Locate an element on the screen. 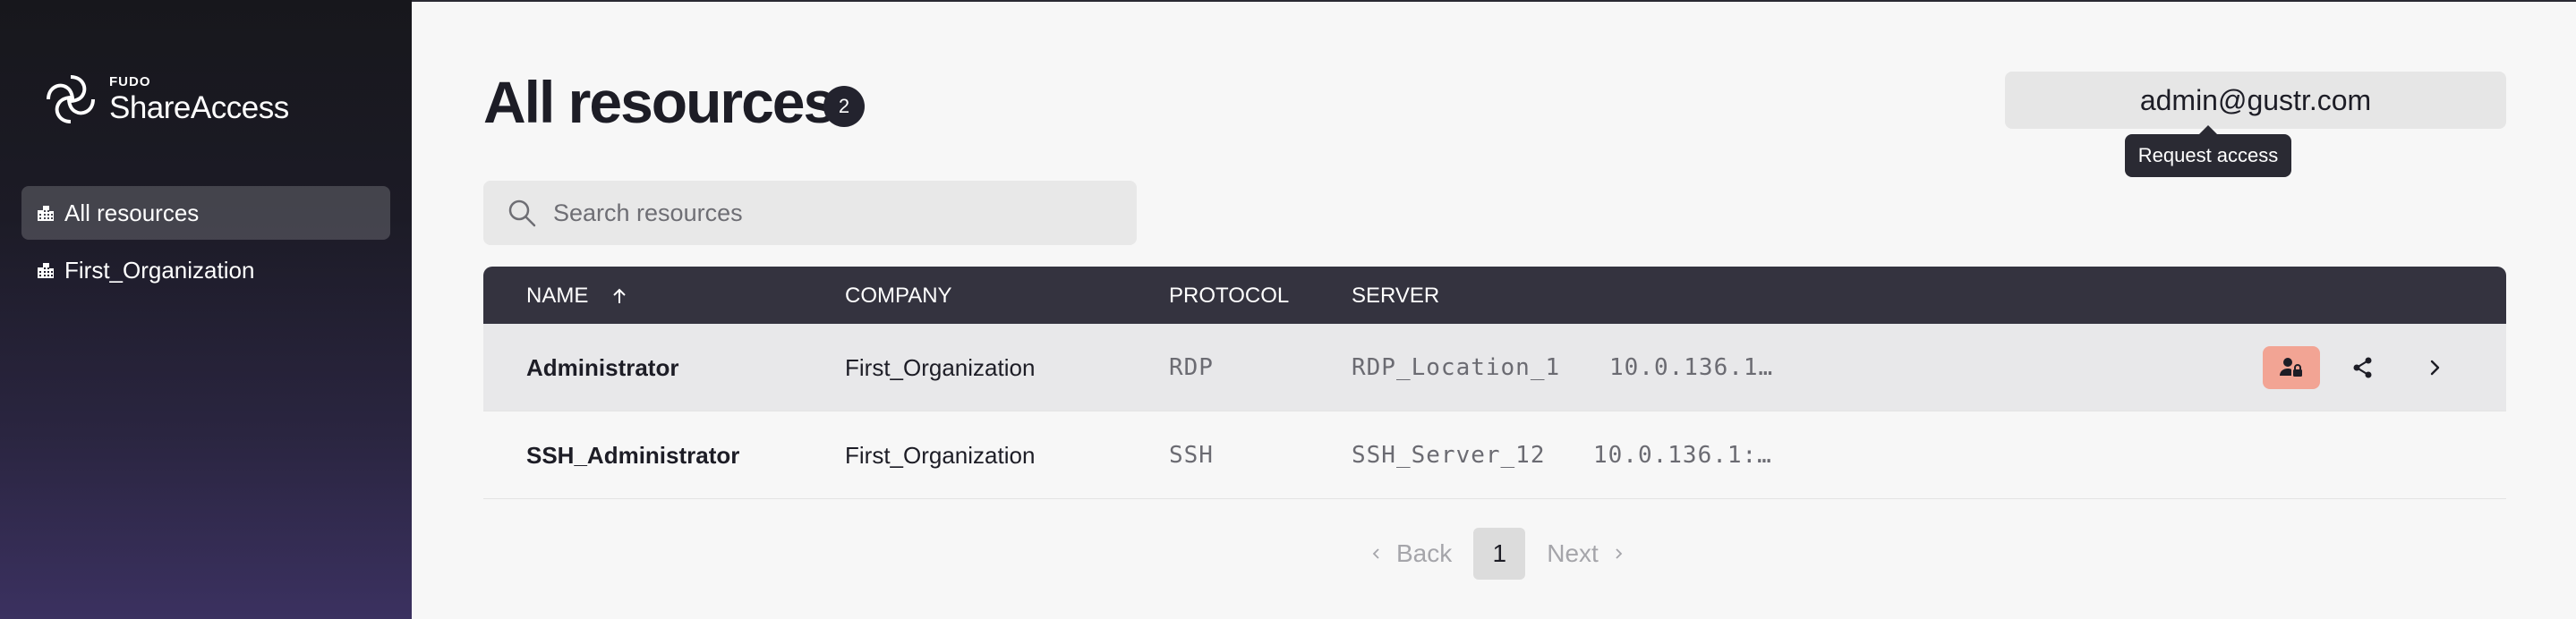 The width and height of the screenshot is (2576, 619). user-menu-button: admin@gustr.com is located at coordinates (2255, 100).